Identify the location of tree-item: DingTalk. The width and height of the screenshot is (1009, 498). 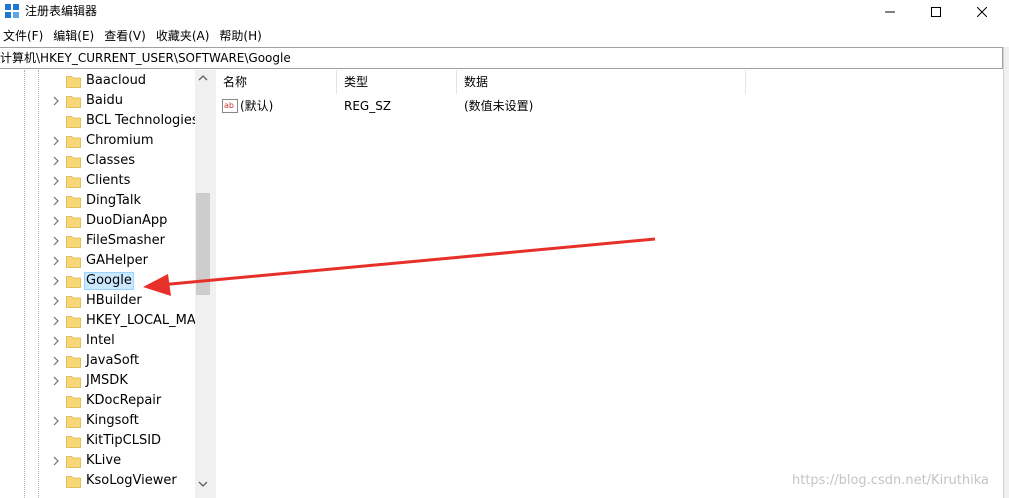
(98, 201).